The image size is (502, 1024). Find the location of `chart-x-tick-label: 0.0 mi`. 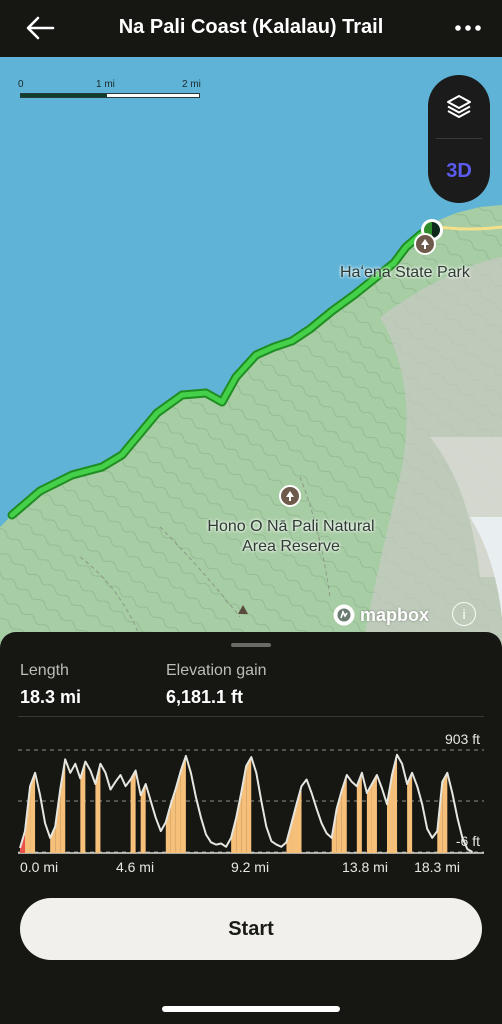

chart-x-tick-label: 0.0 mi is located at coordinates (39, 867).